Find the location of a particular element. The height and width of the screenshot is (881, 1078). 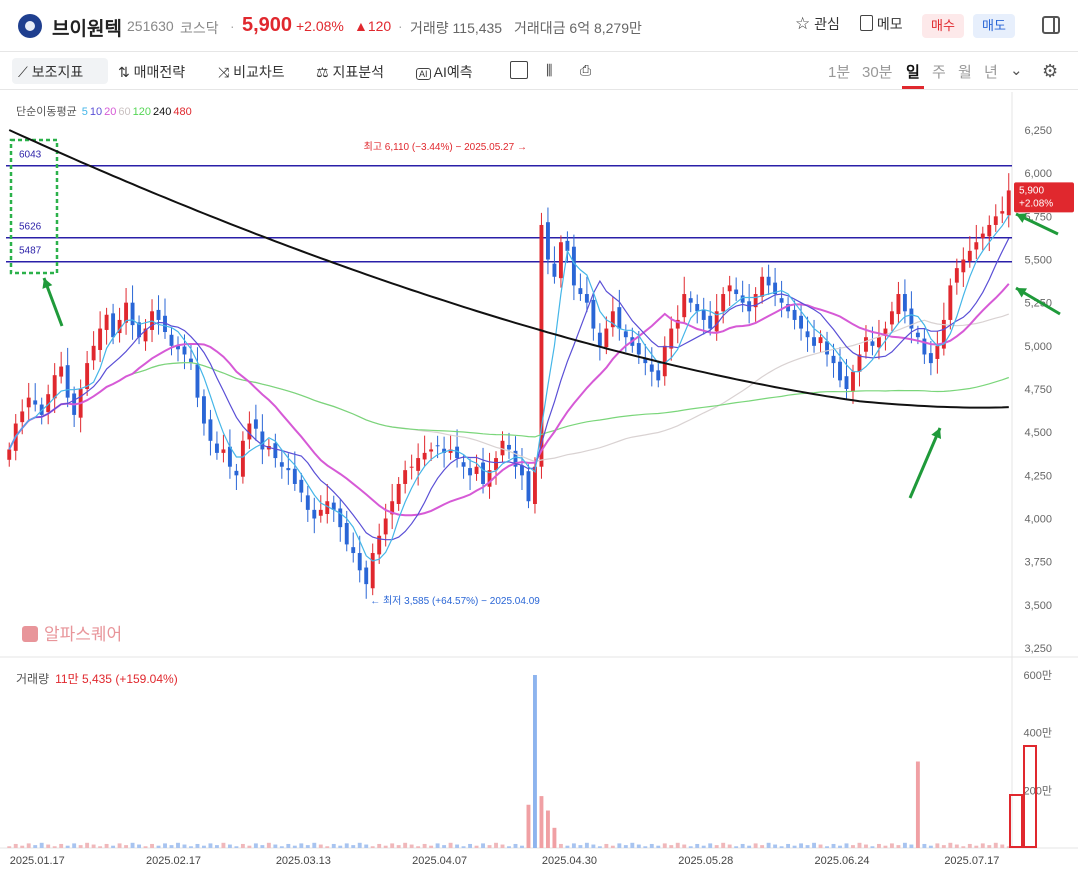

annotation-arrow is located at coordinates (925, 463).